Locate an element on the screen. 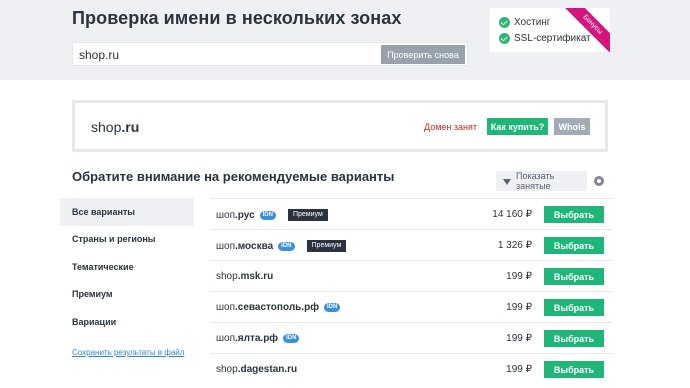  domain-cell: shop .msk.ru is located at coordinates (244, 276).